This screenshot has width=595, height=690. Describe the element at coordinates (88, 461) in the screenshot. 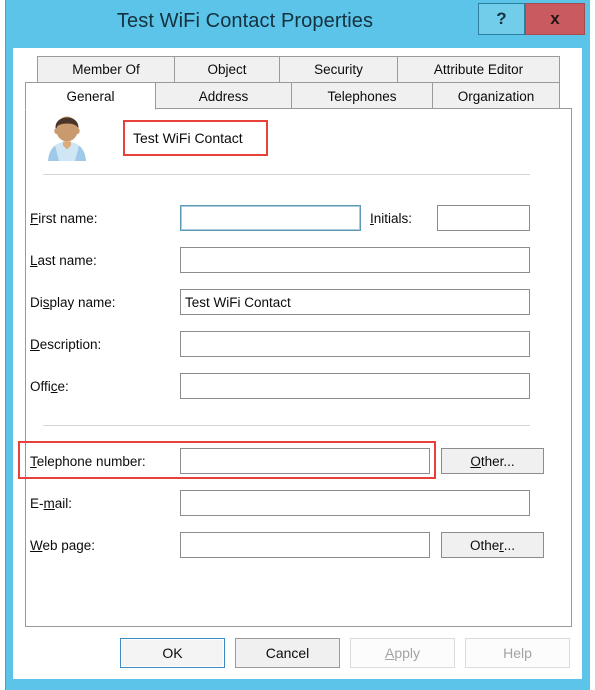

I see `telephone-number-label: Telephone number:` at that location.